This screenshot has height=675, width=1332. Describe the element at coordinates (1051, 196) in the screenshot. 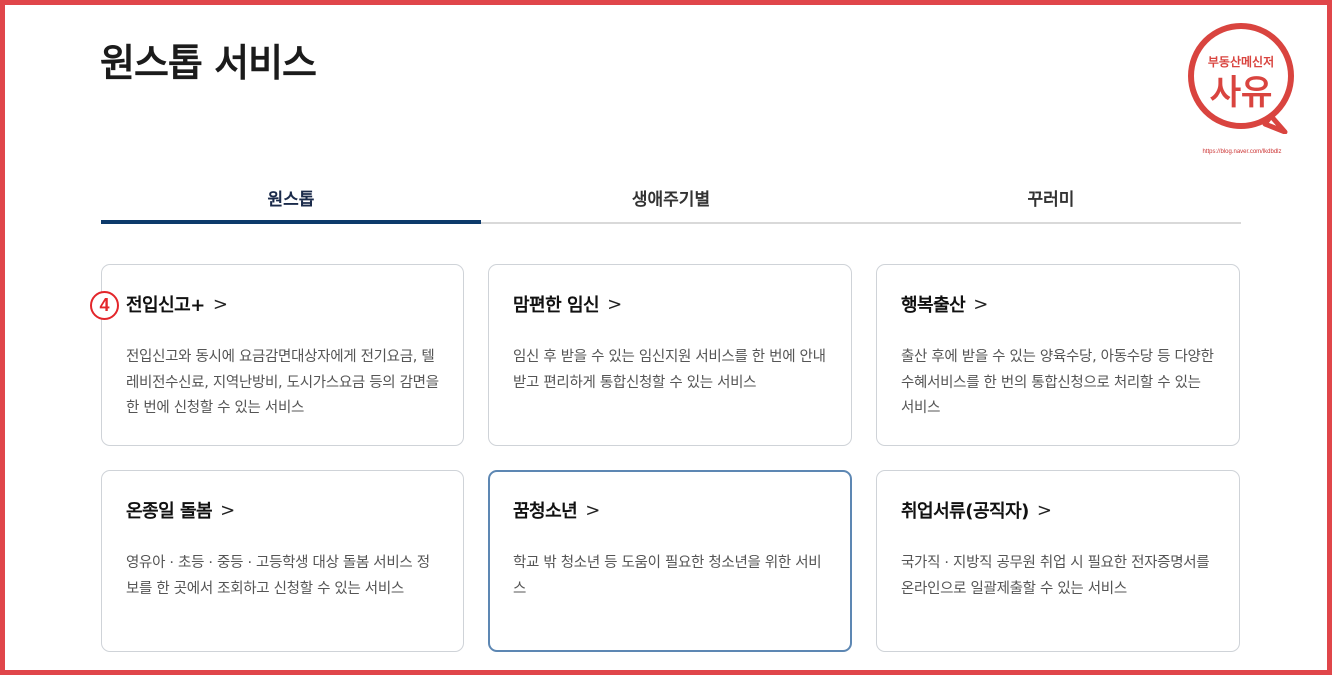

I see `tab-package: 꾸러미` at that location.